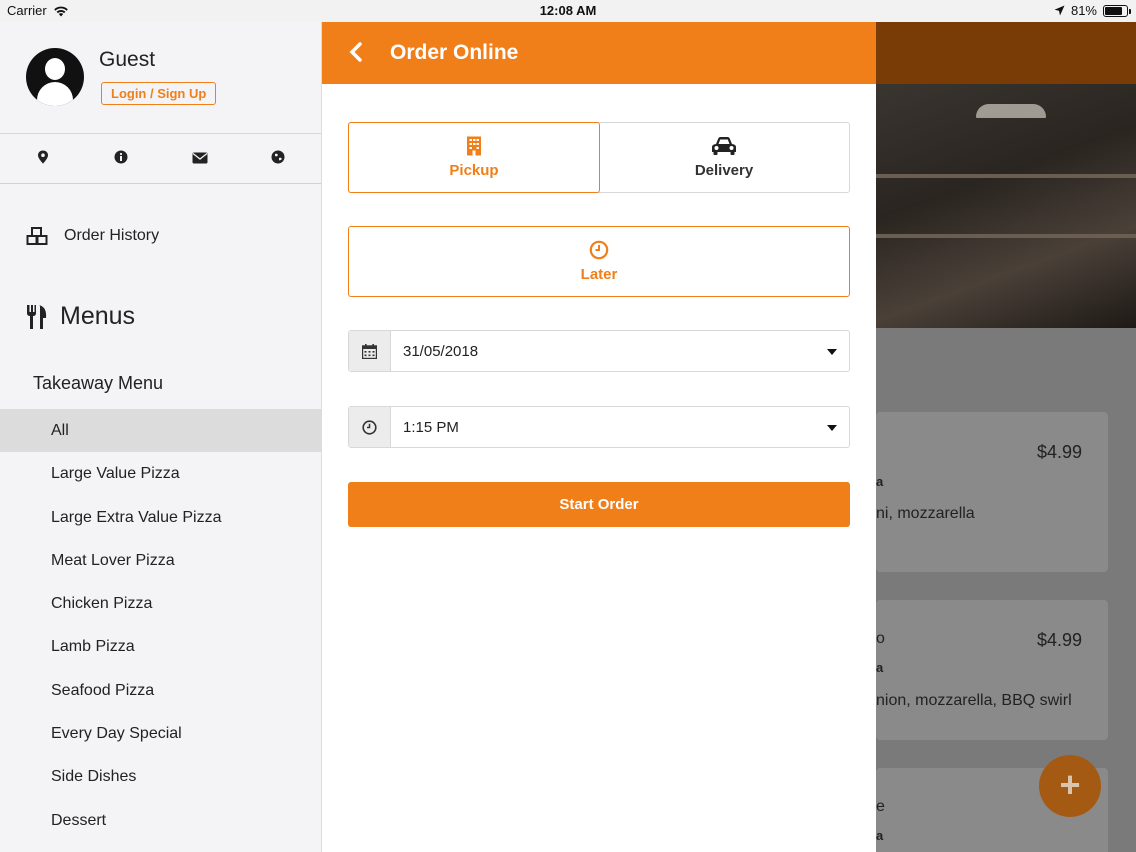 The height and width of the screenshot is (852, 1136). What do you see at coordinates (370, 351) in the screenshot?
I see `calendar-icon` at bounding box center [370, 351].